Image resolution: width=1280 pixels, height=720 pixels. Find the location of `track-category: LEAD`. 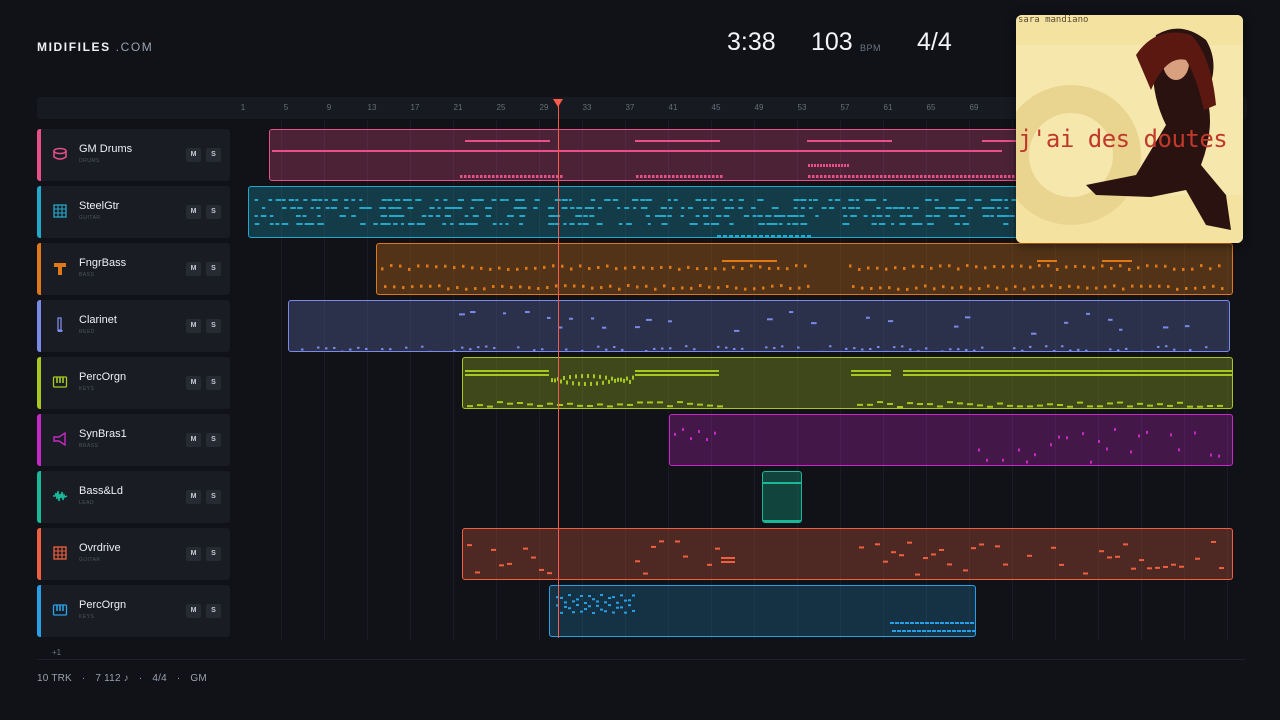

track-category: LEAD is located at coordinates (87, 503).